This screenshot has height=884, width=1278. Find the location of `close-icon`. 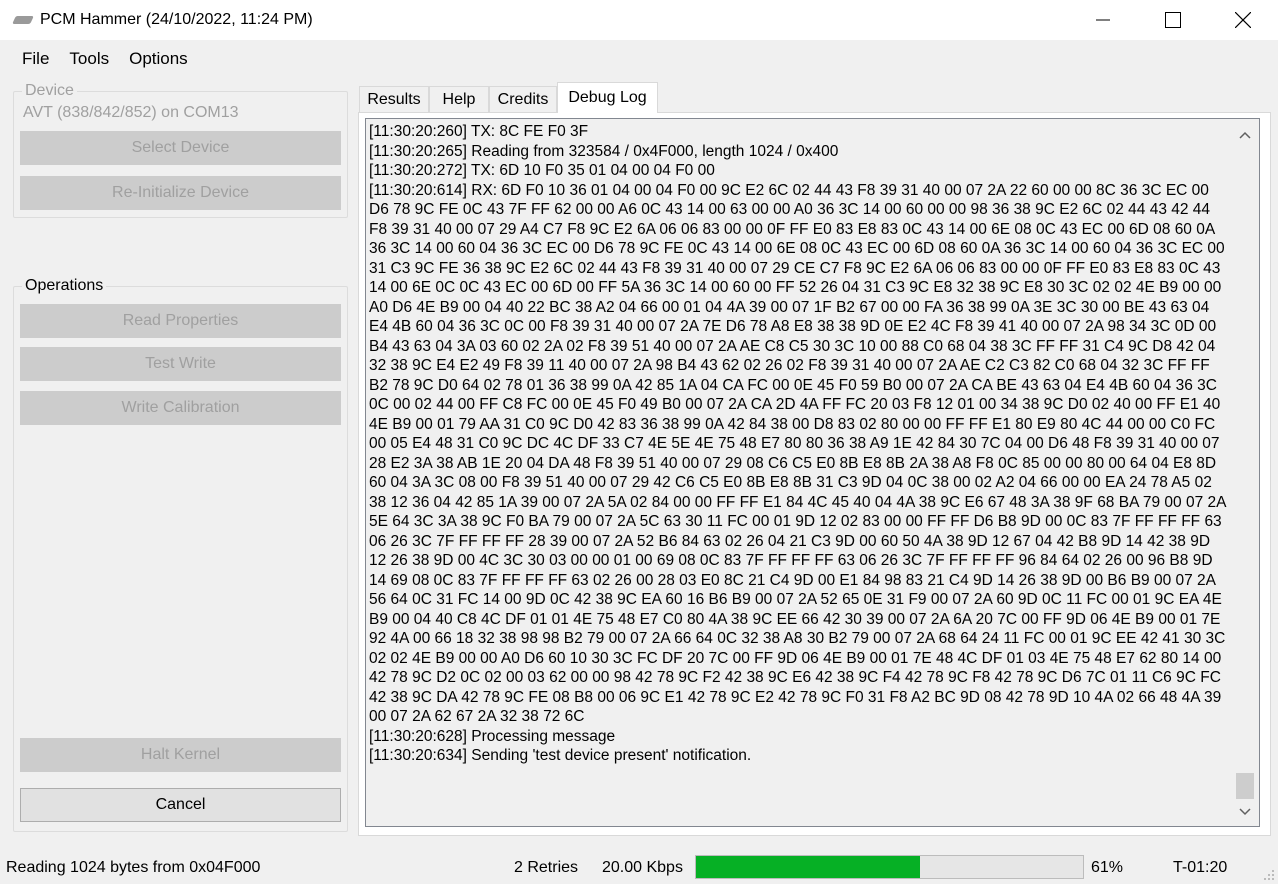

close-icon is located at coordinates (1243, 20).